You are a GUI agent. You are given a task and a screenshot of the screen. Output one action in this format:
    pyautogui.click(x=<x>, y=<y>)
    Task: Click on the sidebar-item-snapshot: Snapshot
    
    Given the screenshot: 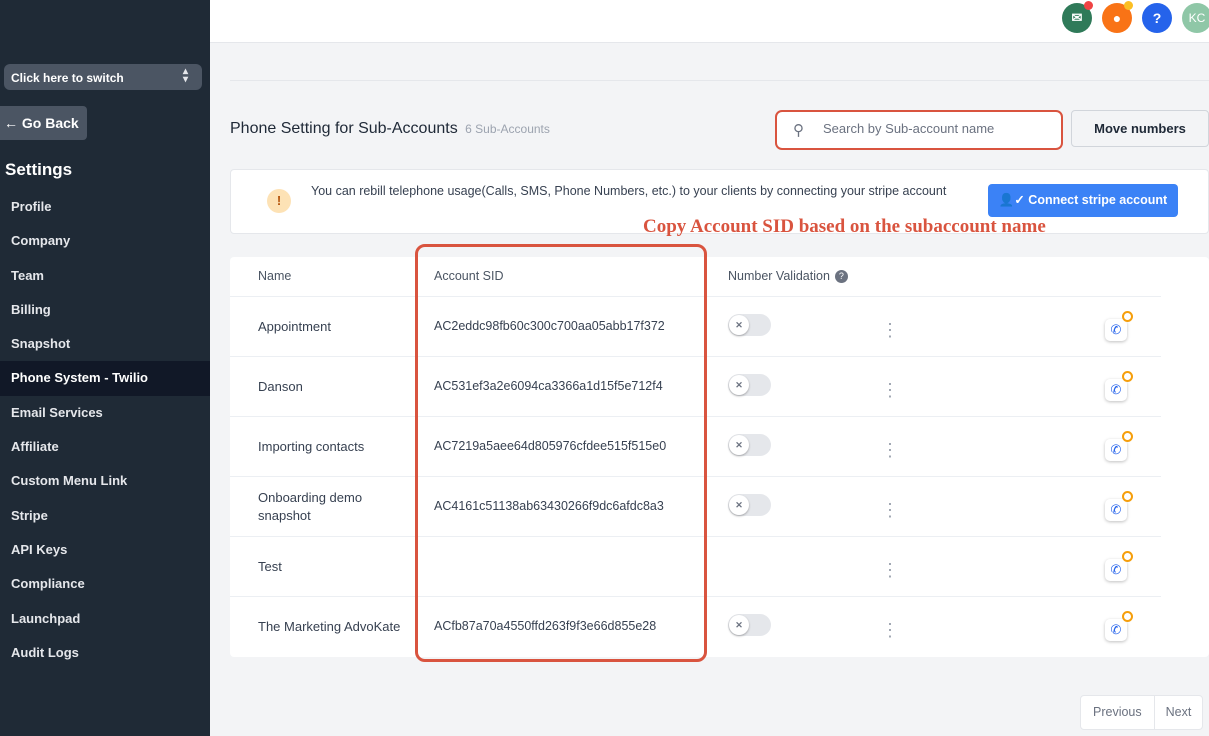 What is the action you would take?
    pyautogui.click(x=105, y=344)
    